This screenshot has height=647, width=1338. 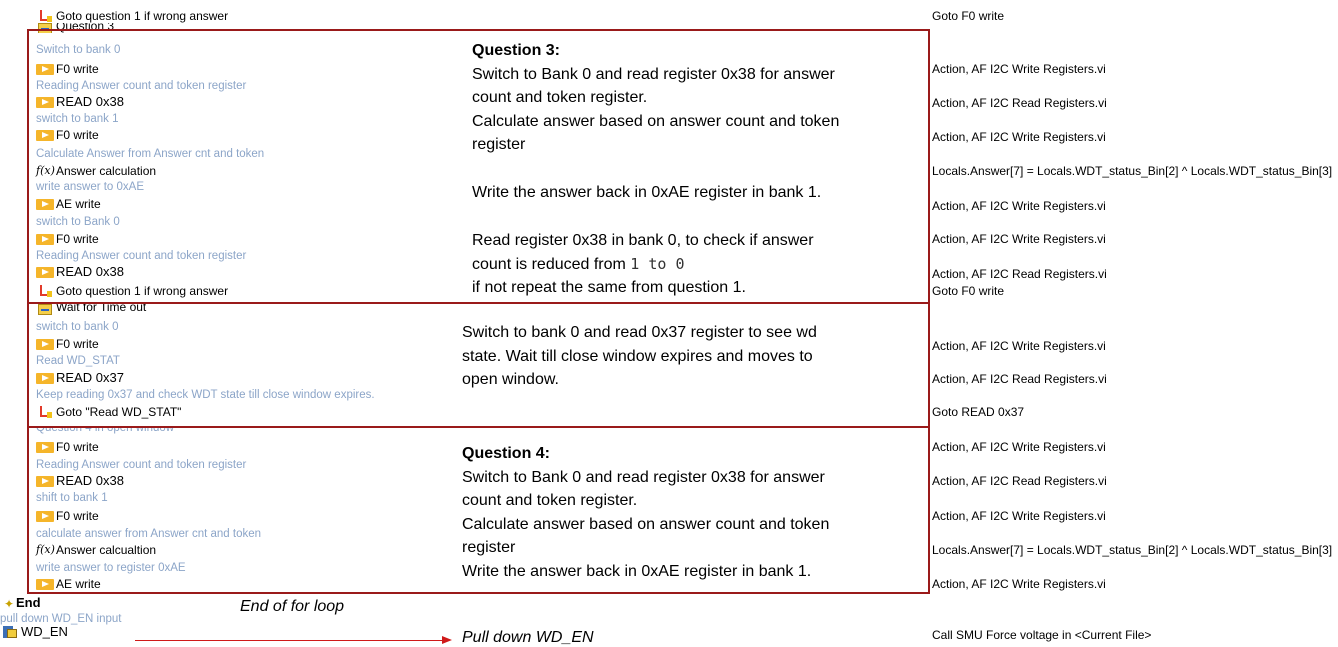 I want to click on step-call: WD_EN, so click(x=65, y=633).